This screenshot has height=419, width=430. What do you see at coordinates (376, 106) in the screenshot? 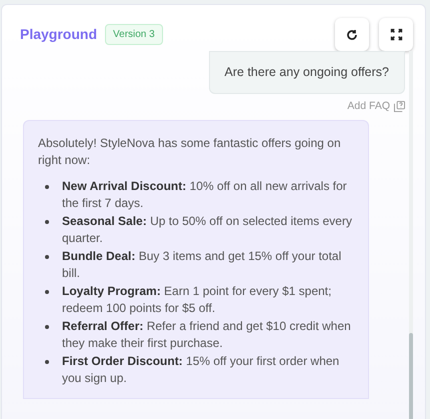
I see `add-faq-button: Add FAQ` at bounding box center [376, 106].